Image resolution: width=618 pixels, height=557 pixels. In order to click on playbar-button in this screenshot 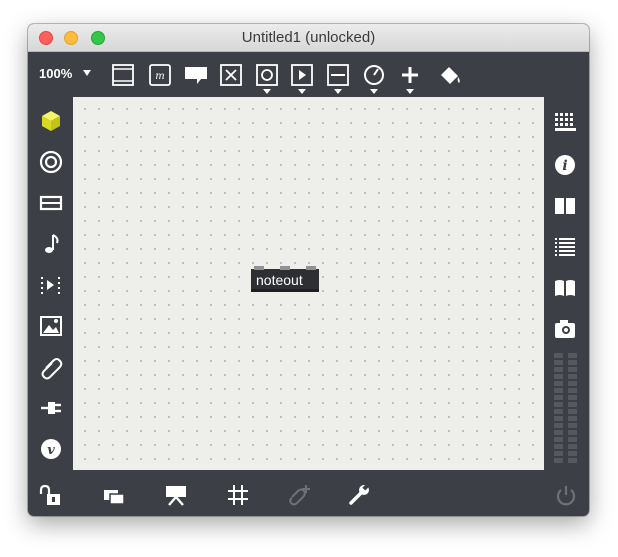, I will do `click(302, 78)`.